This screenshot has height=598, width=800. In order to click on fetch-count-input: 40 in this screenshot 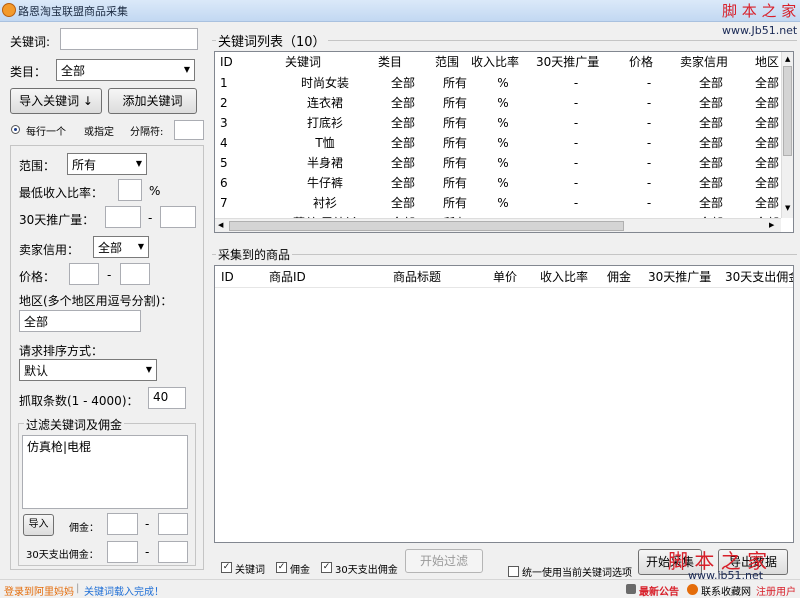, I will do `click(167, 398)`.